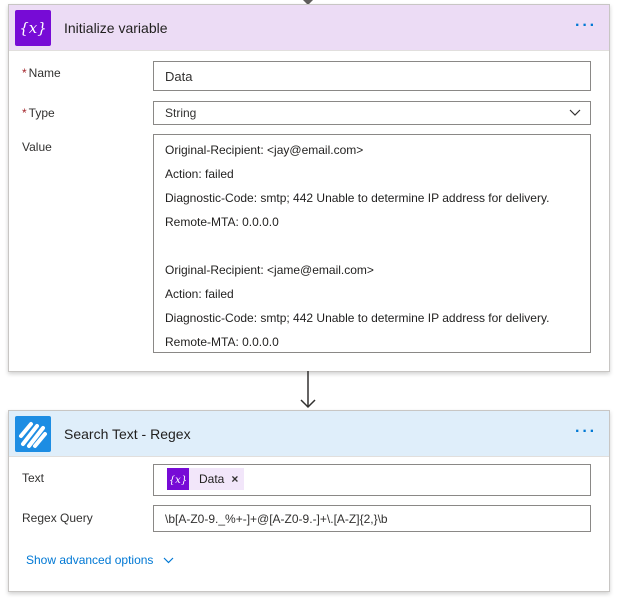 The height and width of the screenshot is (607, 627). Describe the element at coordinates (264, 150) in the screenshot. I see `value-line: Original-Recipient: <jay@email.com>` at that location.